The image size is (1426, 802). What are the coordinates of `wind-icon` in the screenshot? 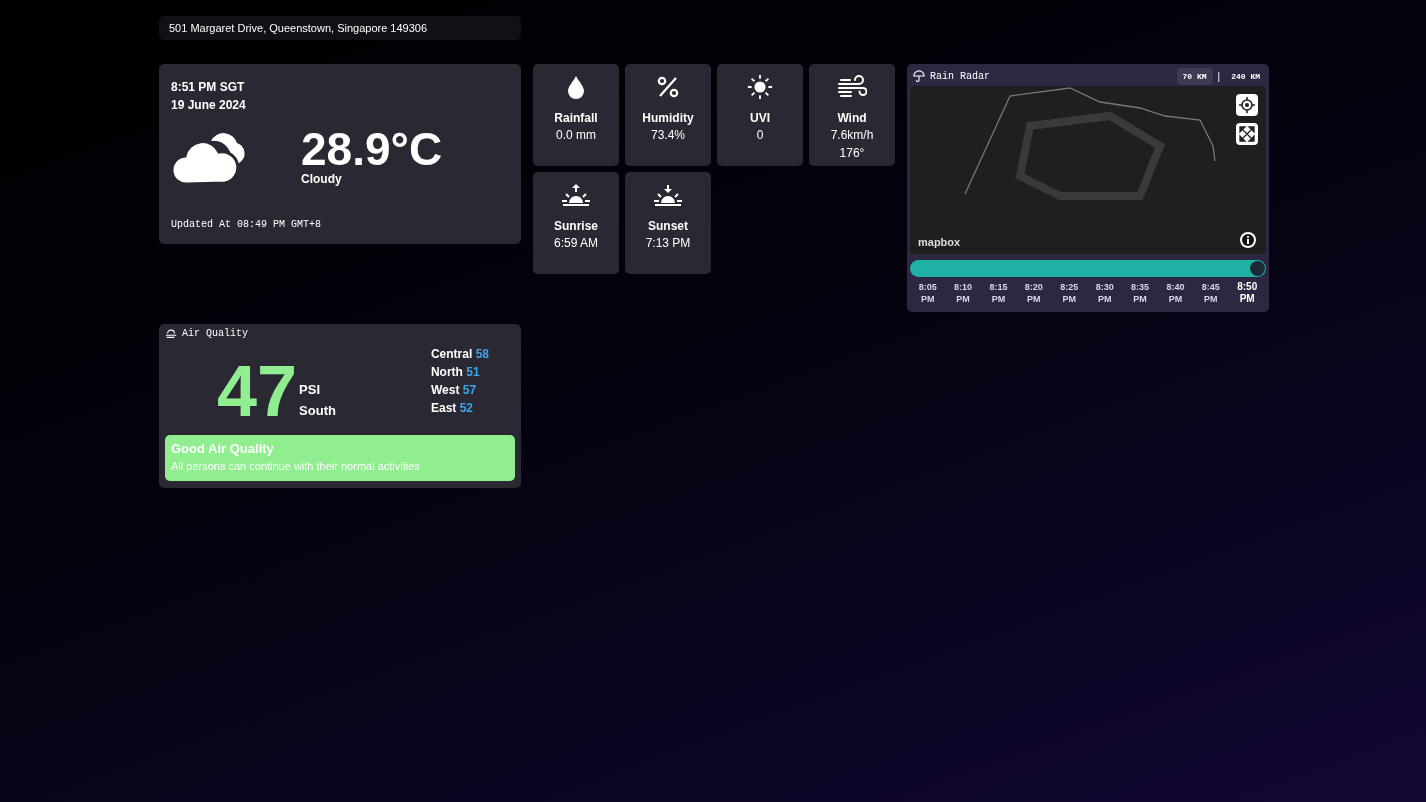 It's located at (852, 87).